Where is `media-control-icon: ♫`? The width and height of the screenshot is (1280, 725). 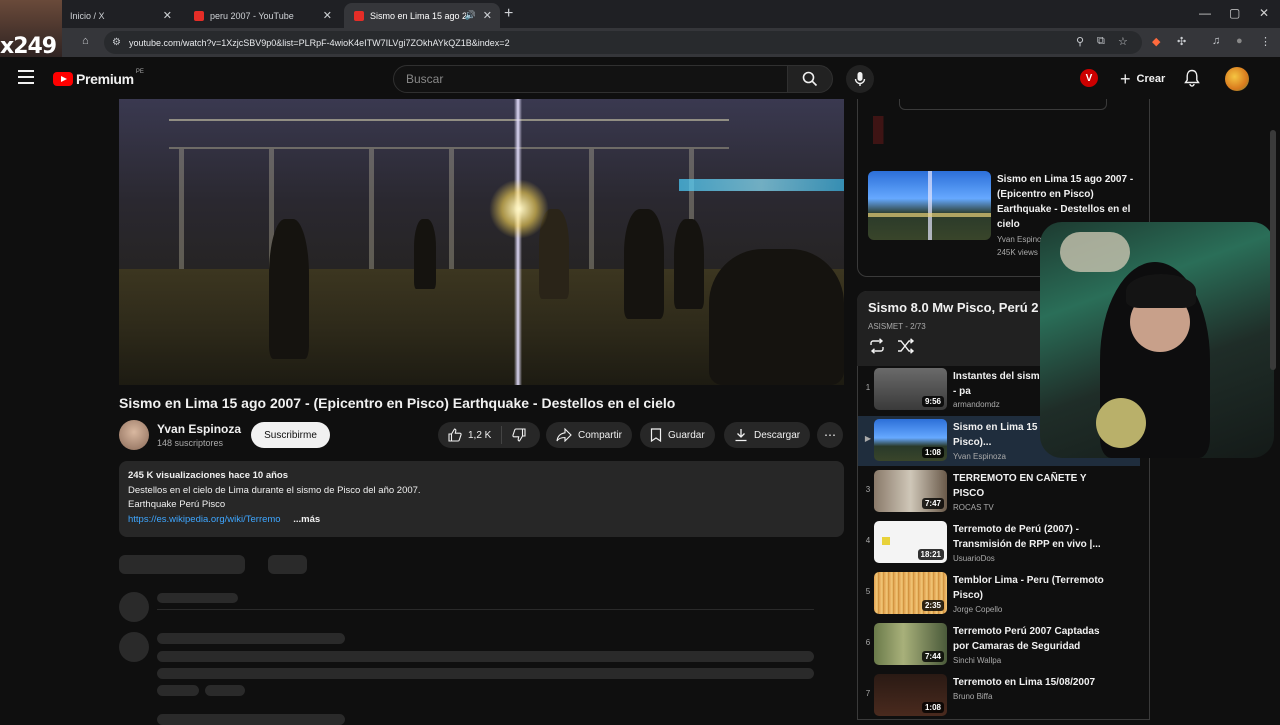
media-control-icon: ♫ is located at coordinates (1216, 41).